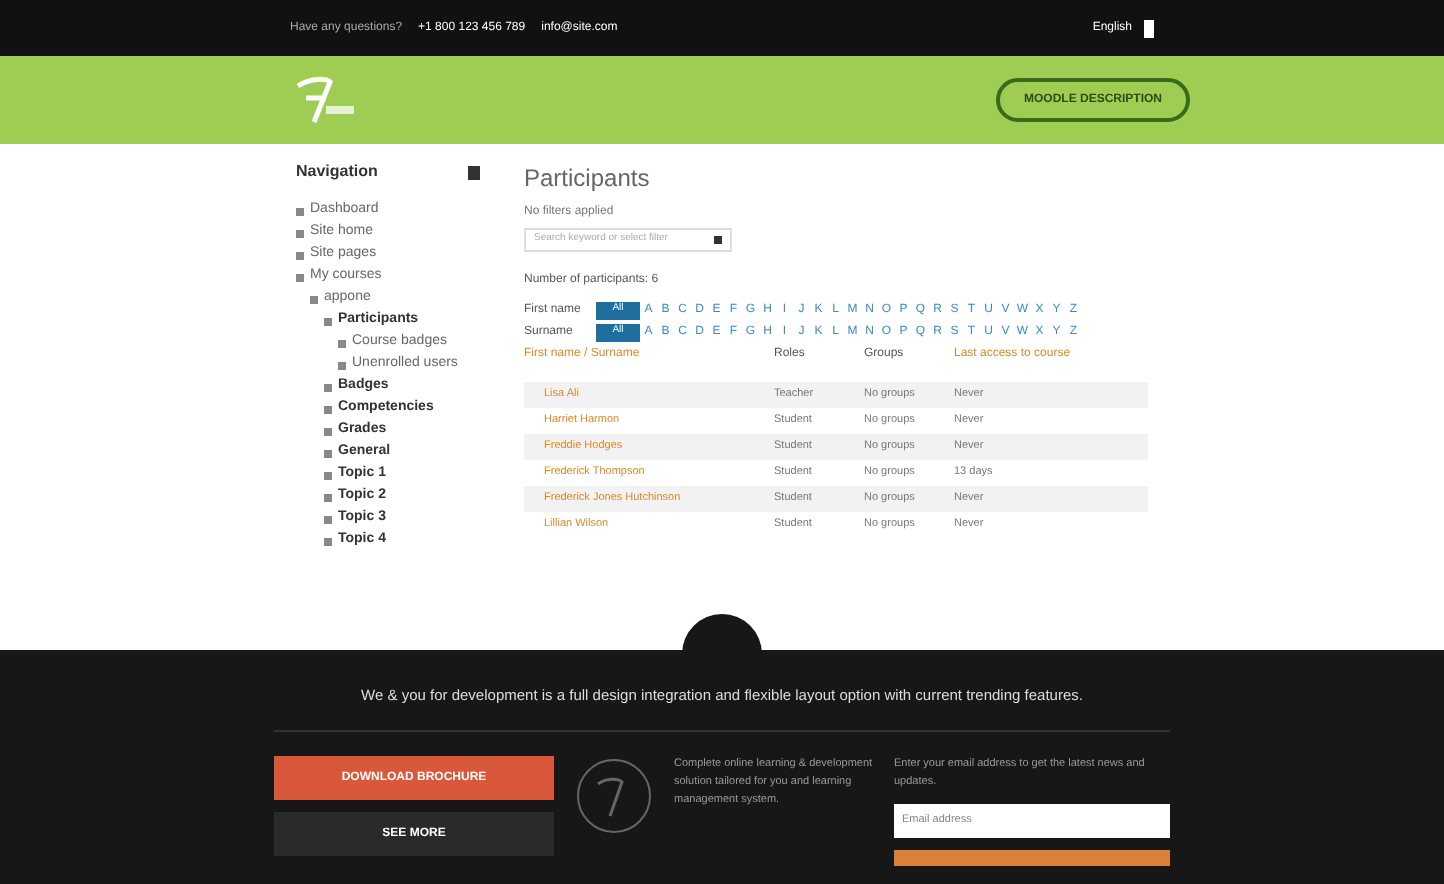 This screenshot has height=884, width=1444. What do you see at coordinates (337, 172) in the screenshot?
I see `navigation-title: Navigation` at bounding box center [337, 172].